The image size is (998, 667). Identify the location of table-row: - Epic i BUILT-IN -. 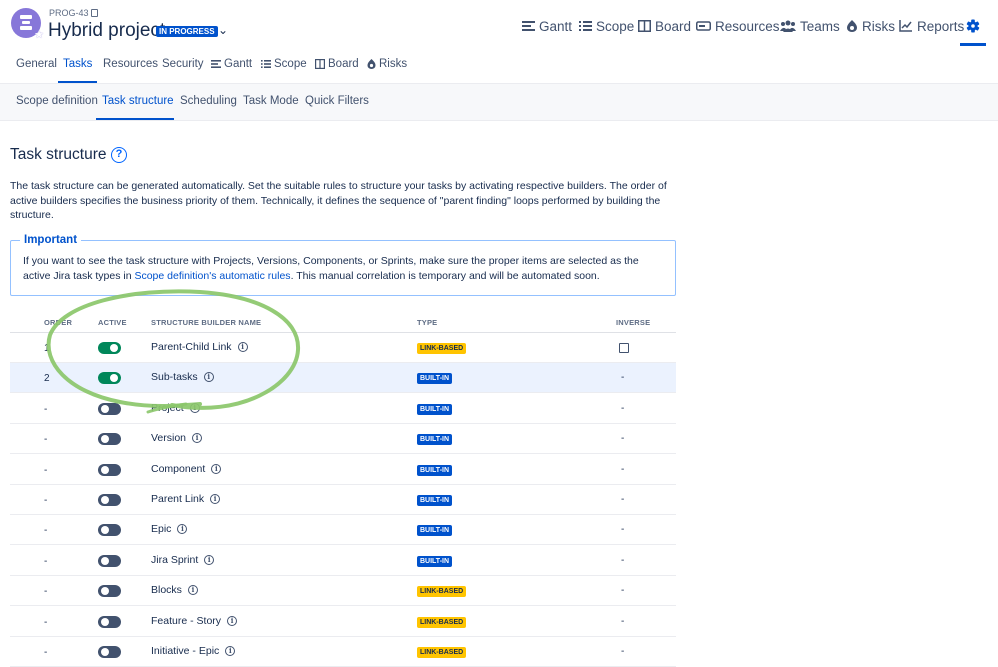
(343, 530).